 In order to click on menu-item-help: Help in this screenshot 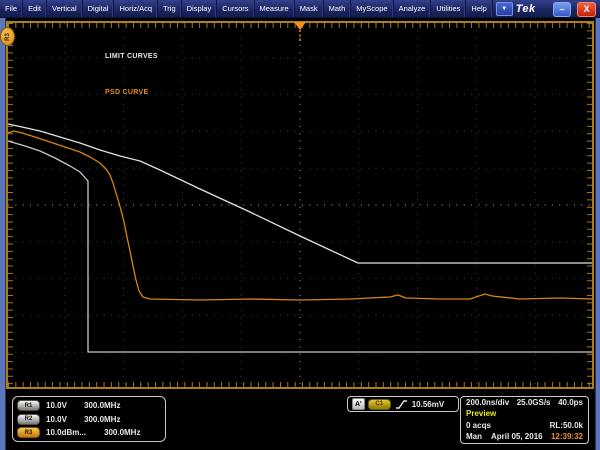, I will do `click(479, 8)`.